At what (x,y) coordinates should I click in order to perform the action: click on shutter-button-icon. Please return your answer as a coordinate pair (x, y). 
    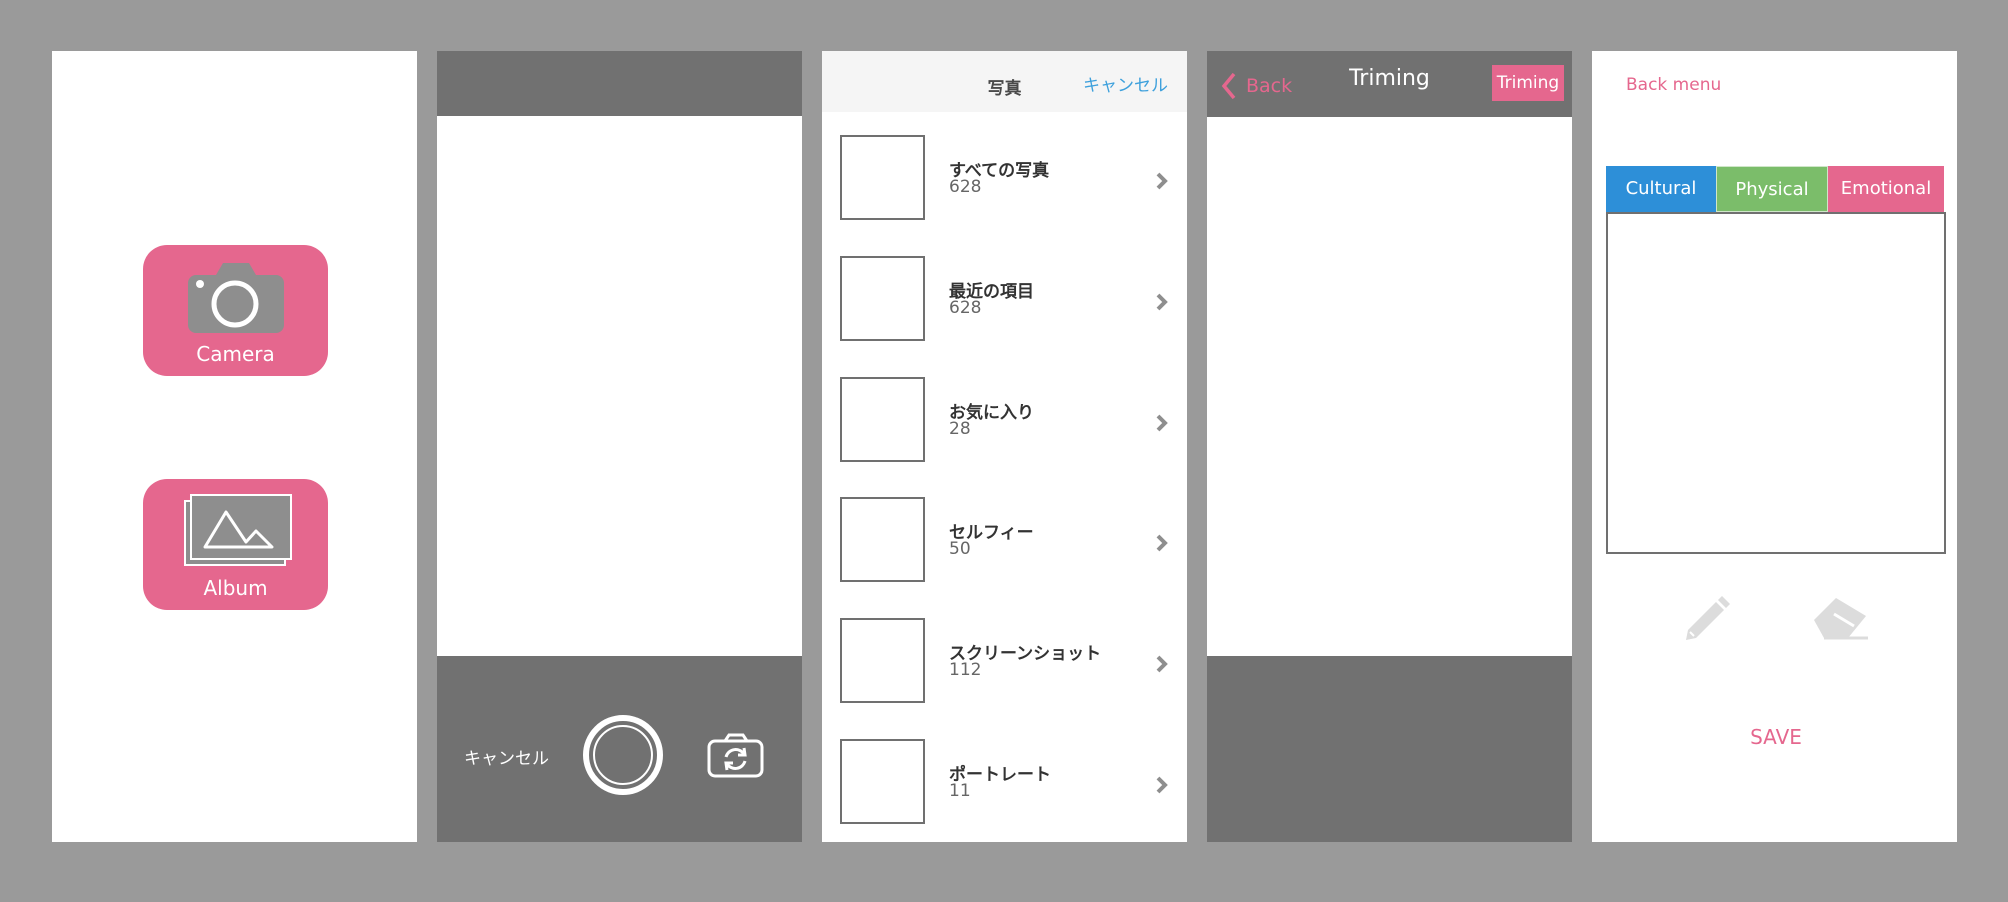
    Looking at the image, I should click on (623, 755).